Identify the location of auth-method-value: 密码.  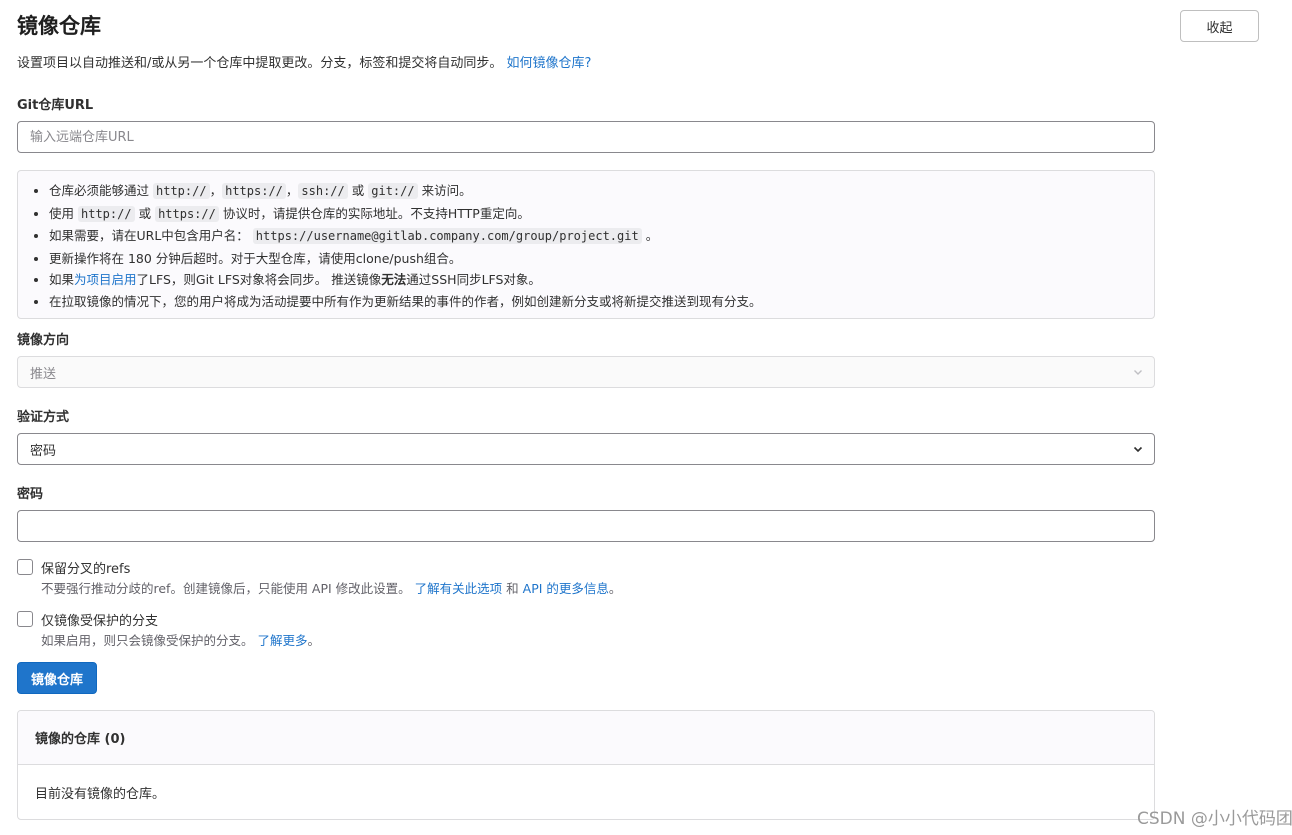
(43, 451).